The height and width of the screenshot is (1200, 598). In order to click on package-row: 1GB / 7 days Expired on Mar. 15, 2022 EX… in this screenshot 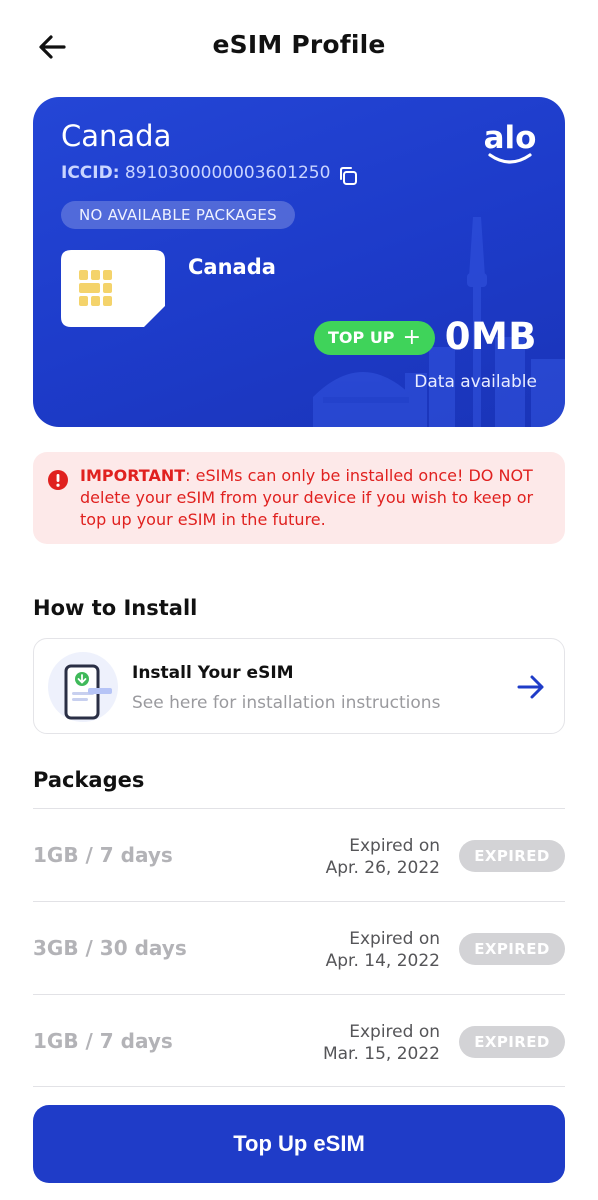, I will do `click(299, 1040)`.